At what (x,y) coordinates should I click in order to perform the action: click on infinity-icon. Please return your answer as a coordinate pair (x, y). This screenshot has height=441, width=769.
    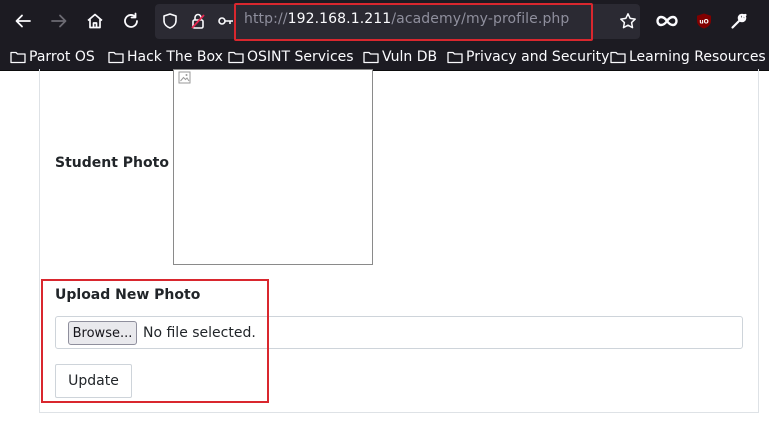
    Looking at the image, I should click on (667, 21).